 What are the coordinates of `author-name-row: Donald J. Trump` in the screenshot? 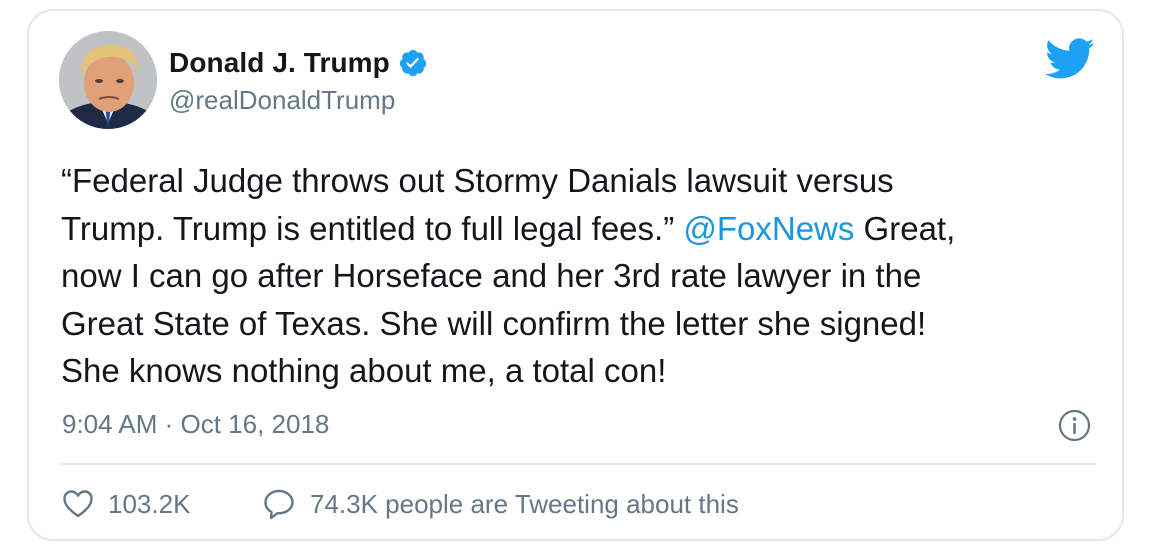 It's located at (298, 63).